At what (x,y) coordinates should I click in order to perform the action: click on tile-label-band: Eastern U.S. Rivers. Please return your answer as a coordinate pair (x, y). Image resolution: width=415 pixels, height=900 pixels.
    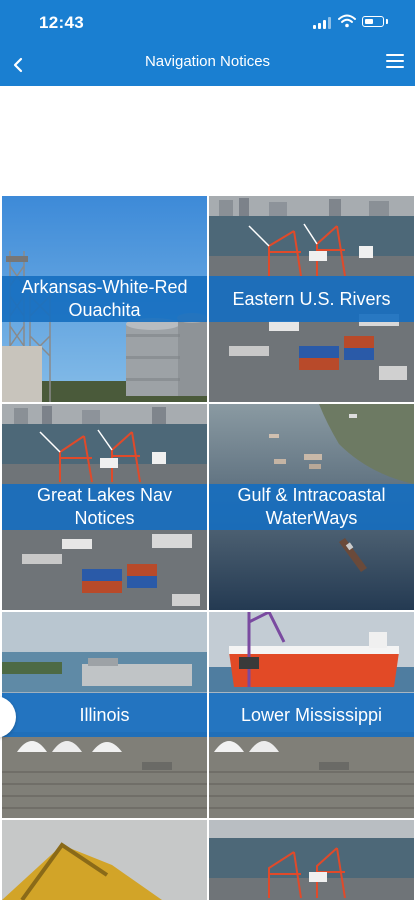
    Looking at the image, I should click on (311, 299).